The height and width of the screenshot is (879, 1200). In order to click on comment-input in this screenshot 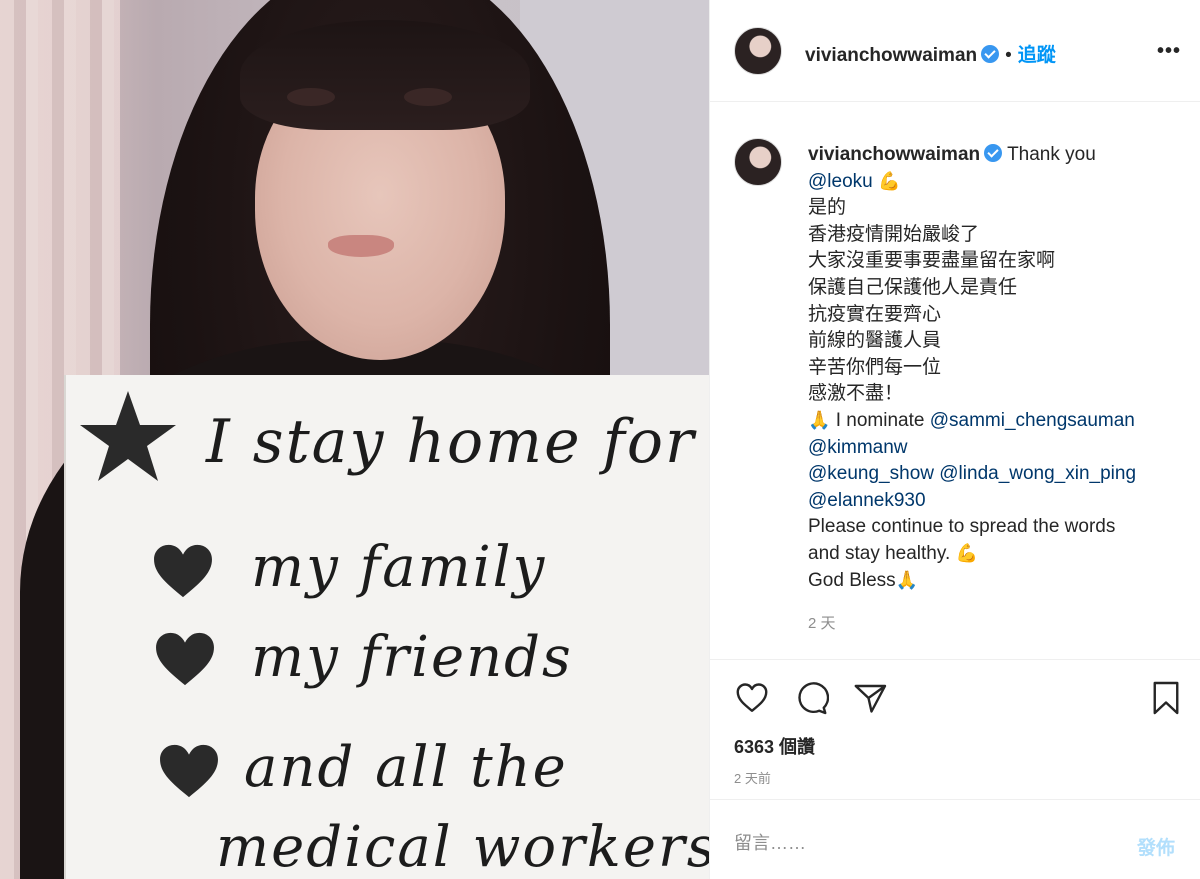, I will do `click(924, 843)`.